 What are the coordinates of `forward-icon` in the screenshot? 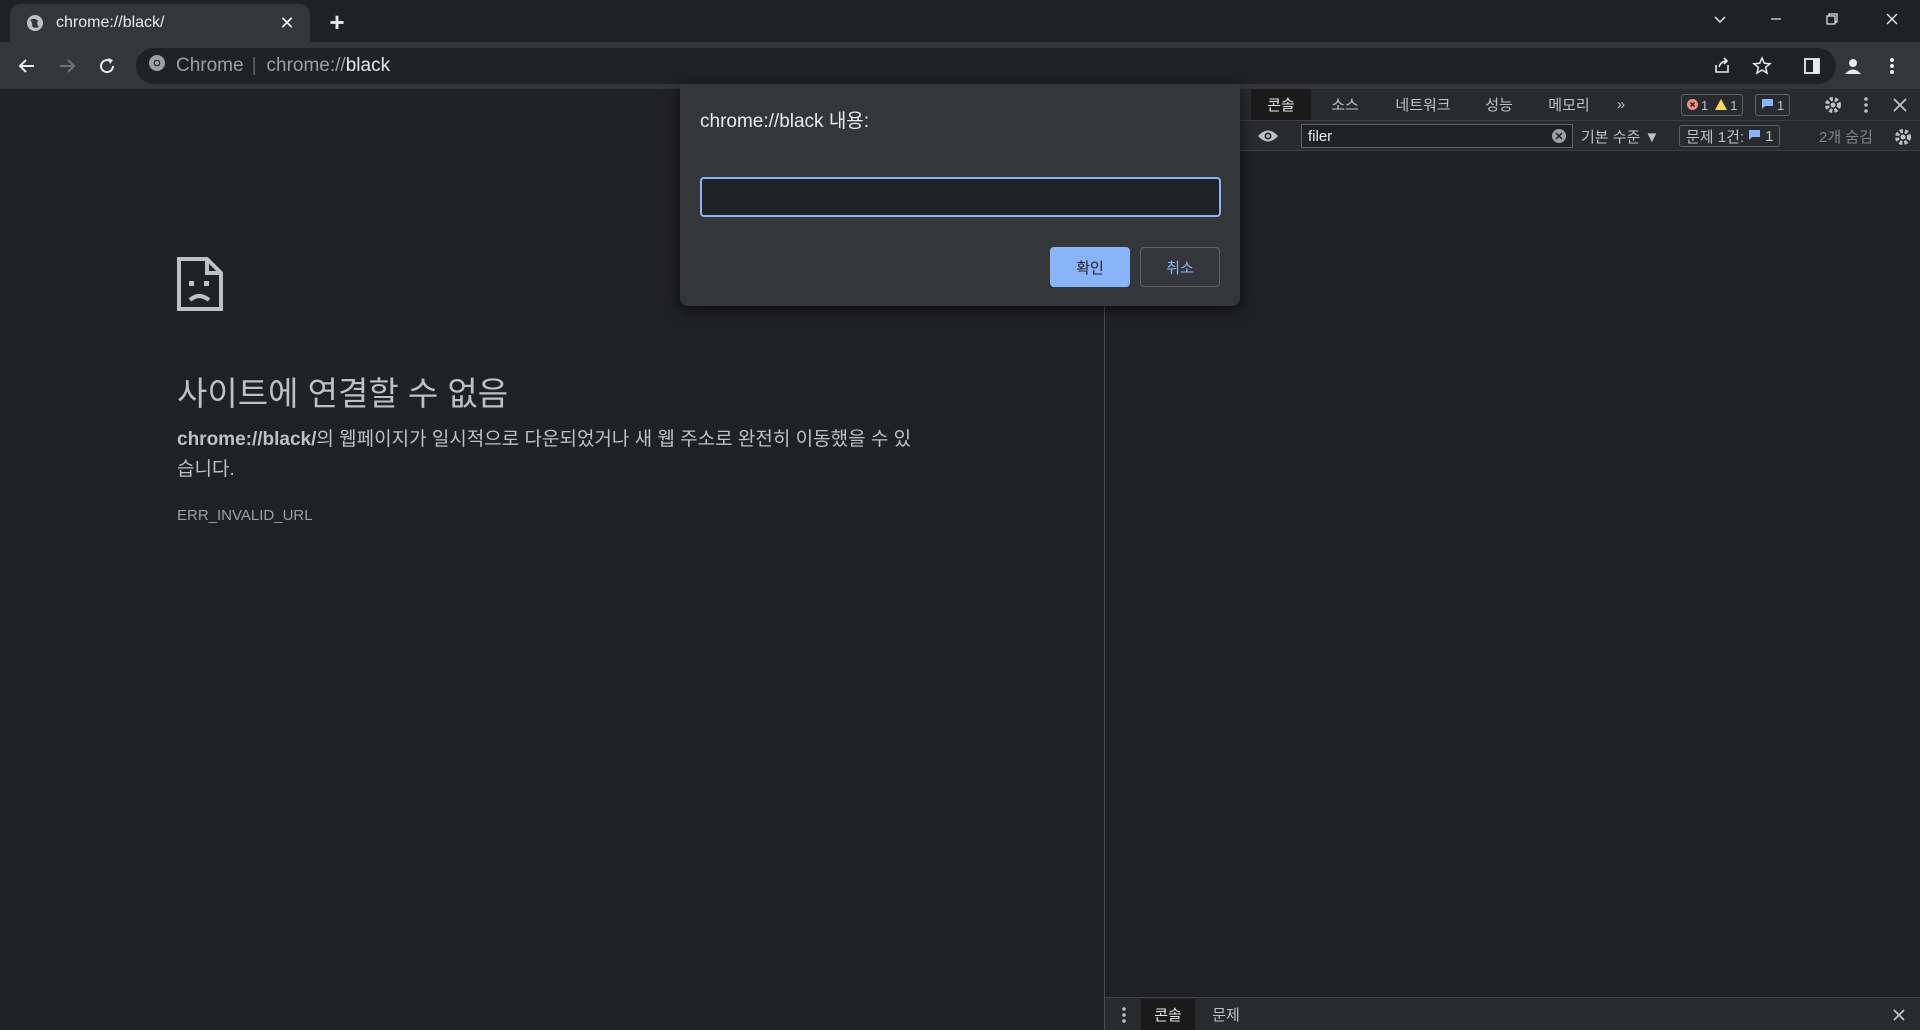 It's located at (67, 66).